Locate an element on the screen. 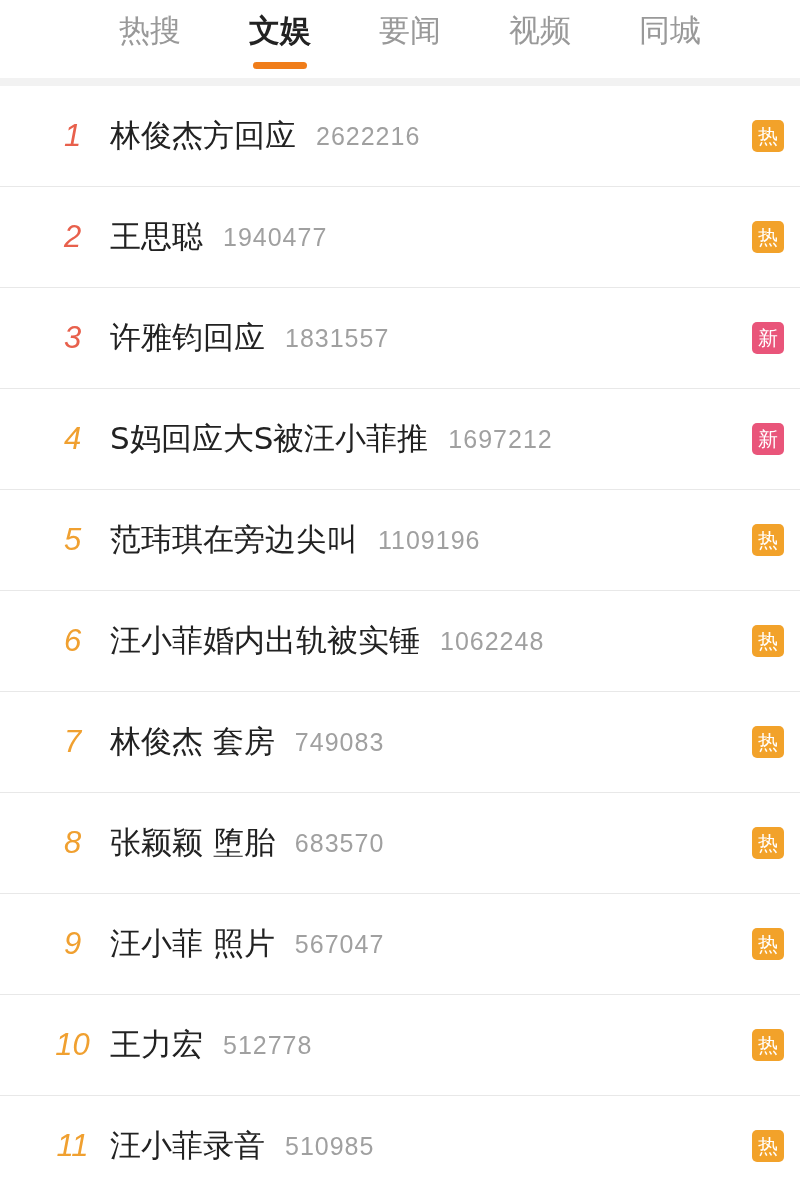 The image size is (800, 1193). topic-title: 汪小菲录音 is located at coordinates (187, 1146).